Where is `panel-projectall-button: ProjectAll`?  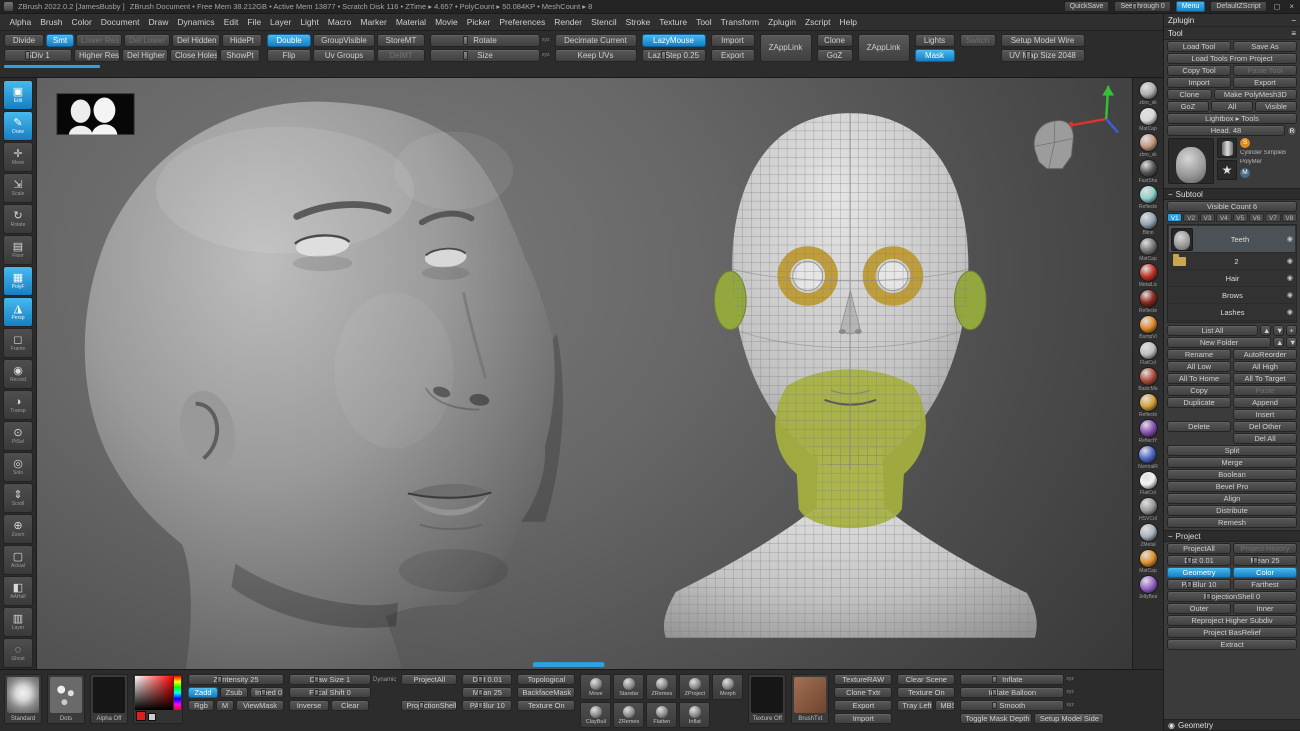
panel-projectall-button: ProjectAll is located at coordinates (1199, 548).